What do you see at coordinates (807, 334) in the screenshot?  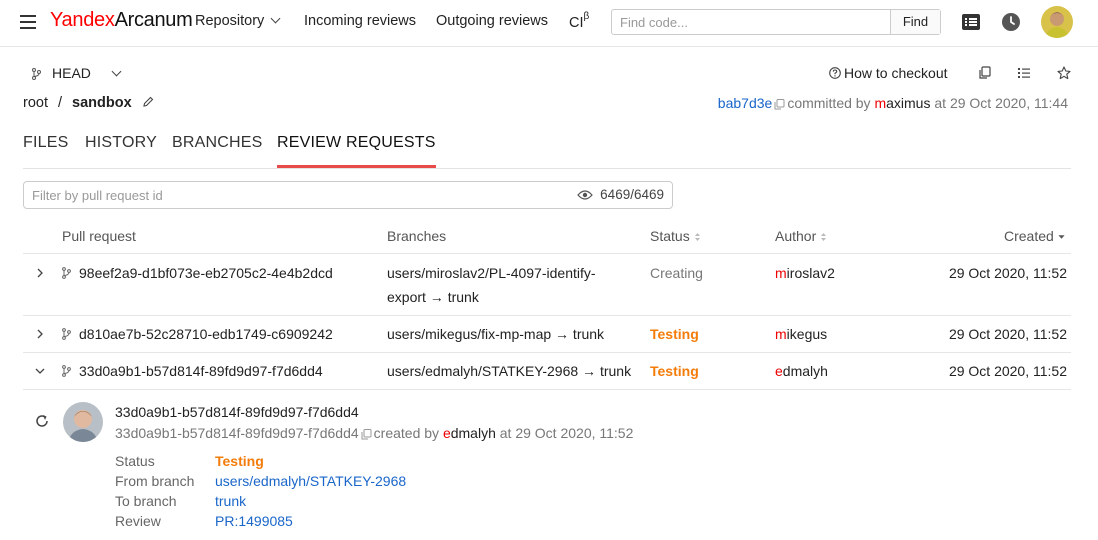 I see `author-name: ikegus` at bounding box center [807, 334].